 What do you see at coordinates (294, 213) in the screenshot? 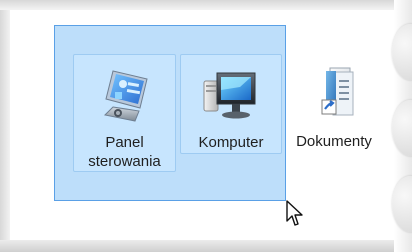
I see `mouse-cursor-icon` at bounding box center [294, 213].